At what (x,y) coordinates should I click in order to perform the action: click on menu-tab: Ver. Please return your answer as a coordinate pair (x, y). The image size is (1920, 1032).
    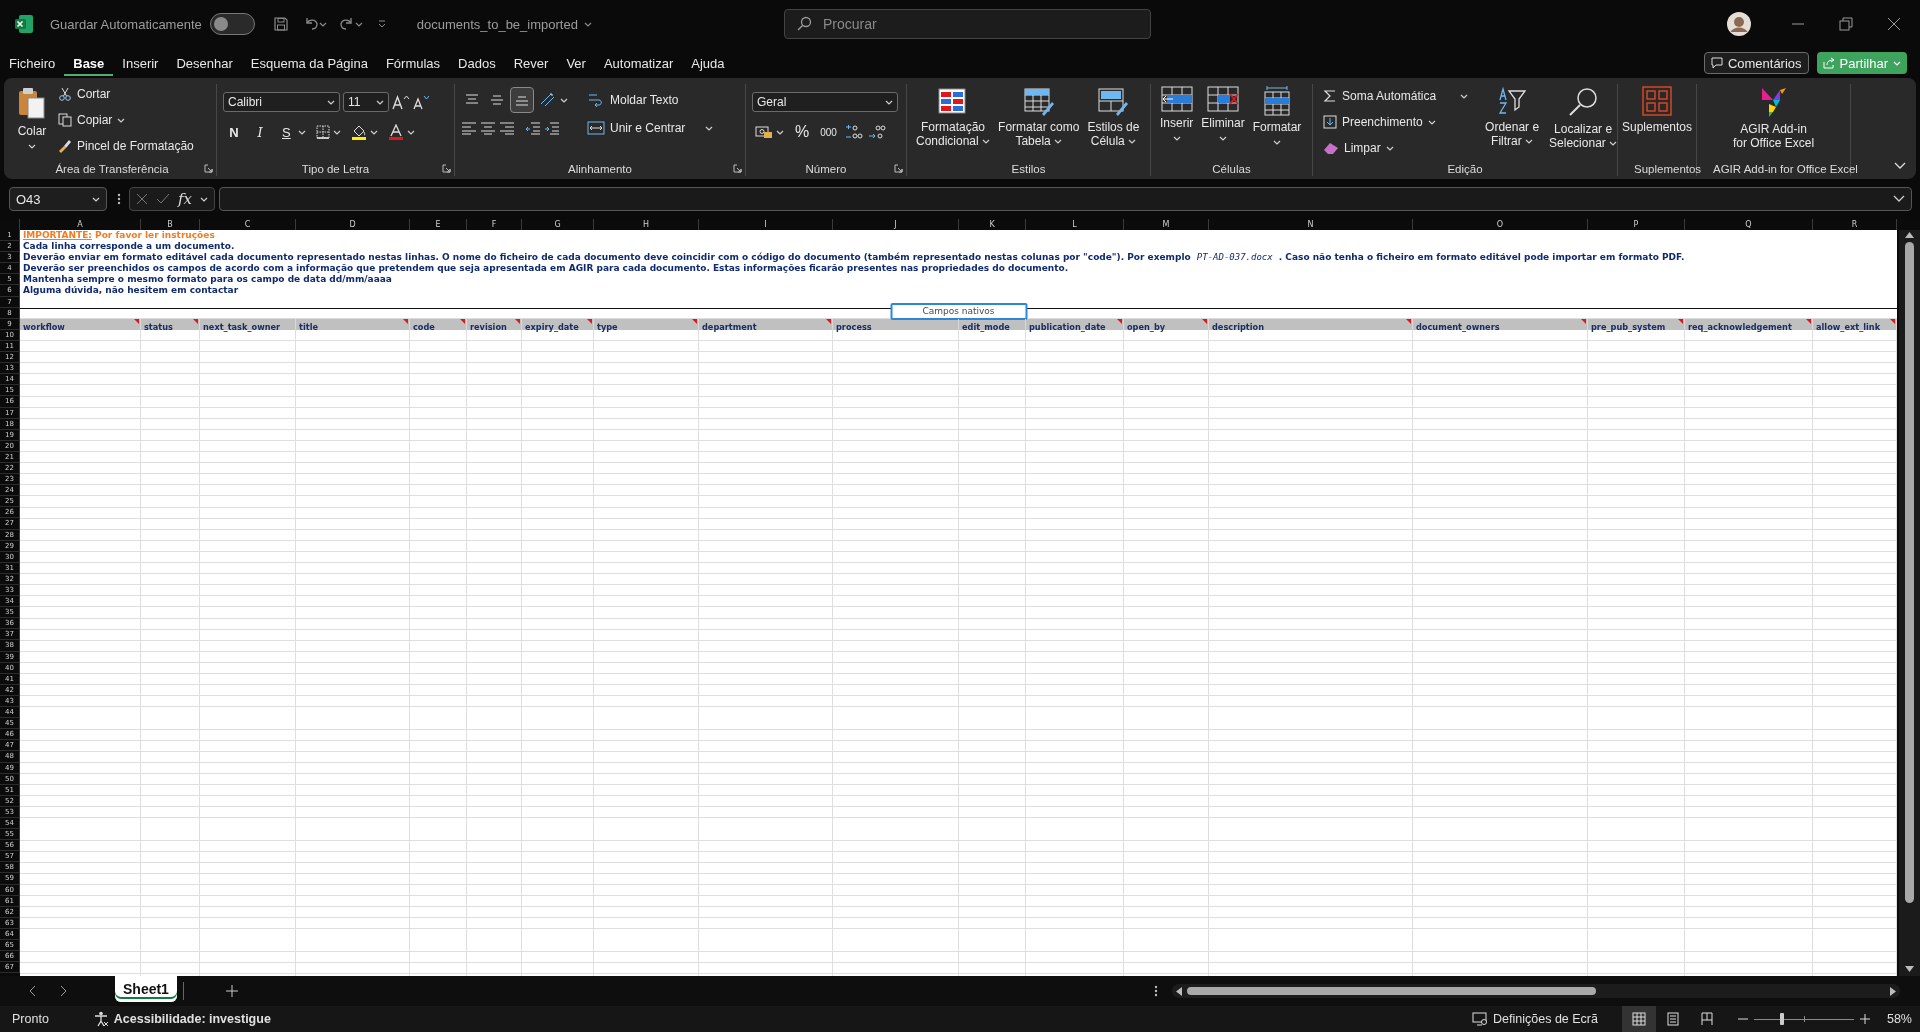
    Looking at the image, I should click on (576, 64).